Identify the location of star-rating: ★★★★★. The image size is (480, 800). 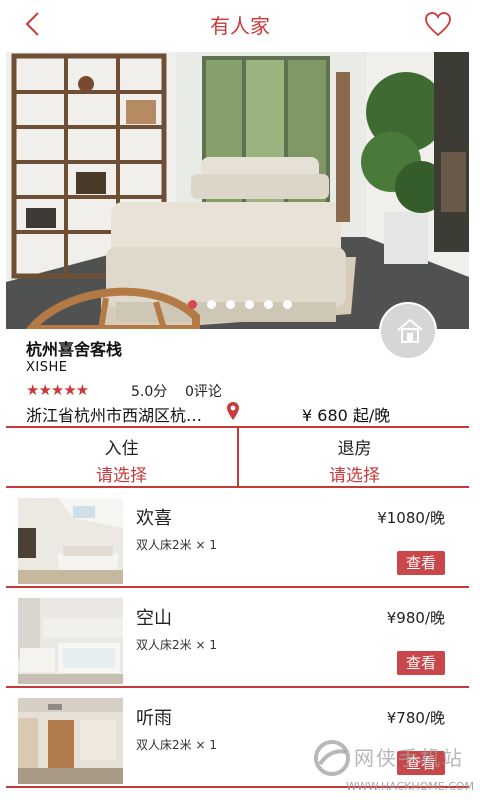
(57, 390).